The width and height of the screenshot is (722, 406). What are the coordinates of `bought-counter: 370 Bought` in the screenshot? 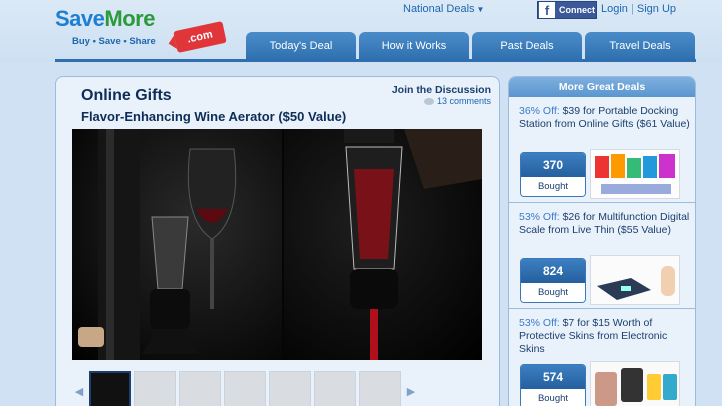 It's located at (553, 174).